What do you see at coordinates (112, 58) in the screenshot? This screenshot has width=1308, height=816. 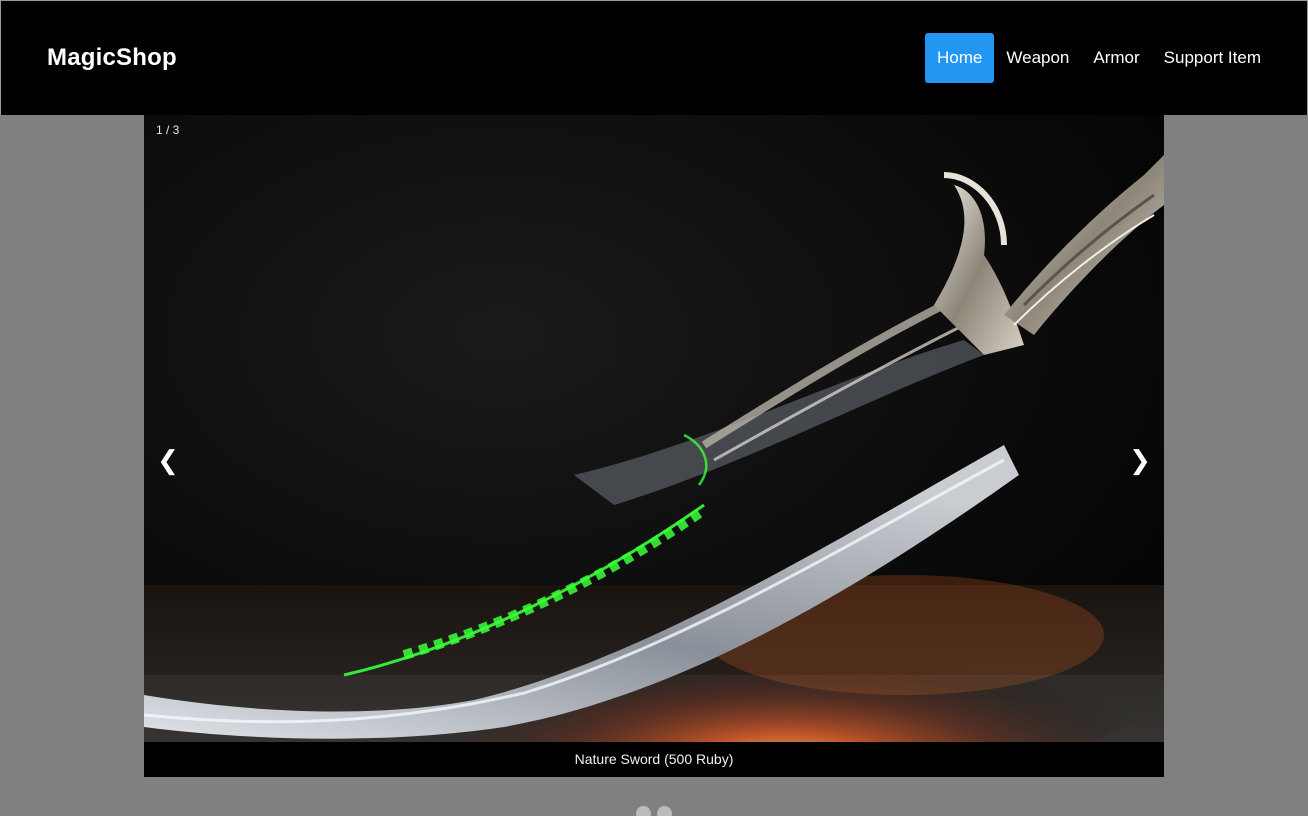 I see `brand-logo: MagicShop` at bounding box center [112, 58].